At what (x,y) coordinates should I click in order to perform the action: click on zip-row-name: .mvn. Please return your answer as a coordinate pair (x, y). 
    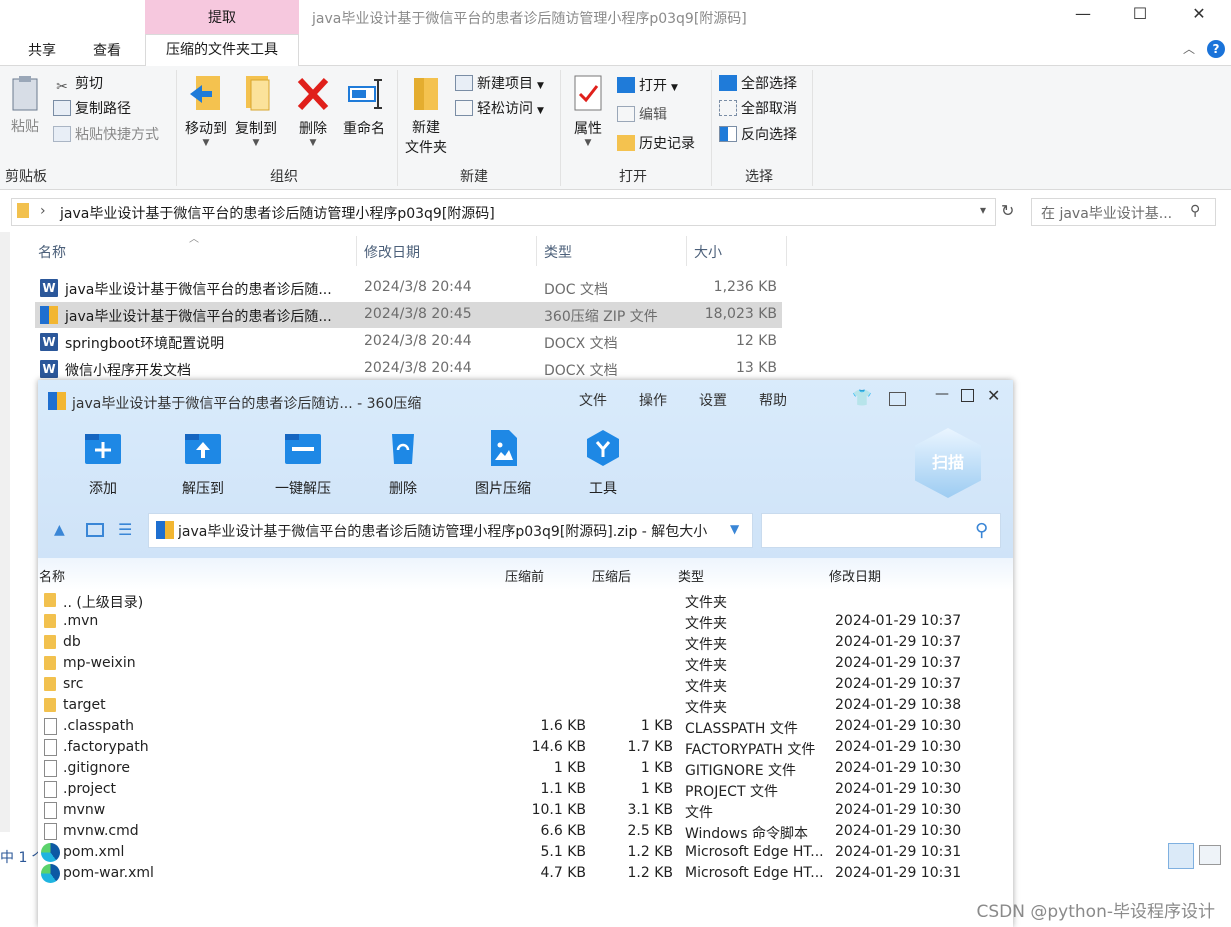
    Looking at the image, I should click on (81, 621).